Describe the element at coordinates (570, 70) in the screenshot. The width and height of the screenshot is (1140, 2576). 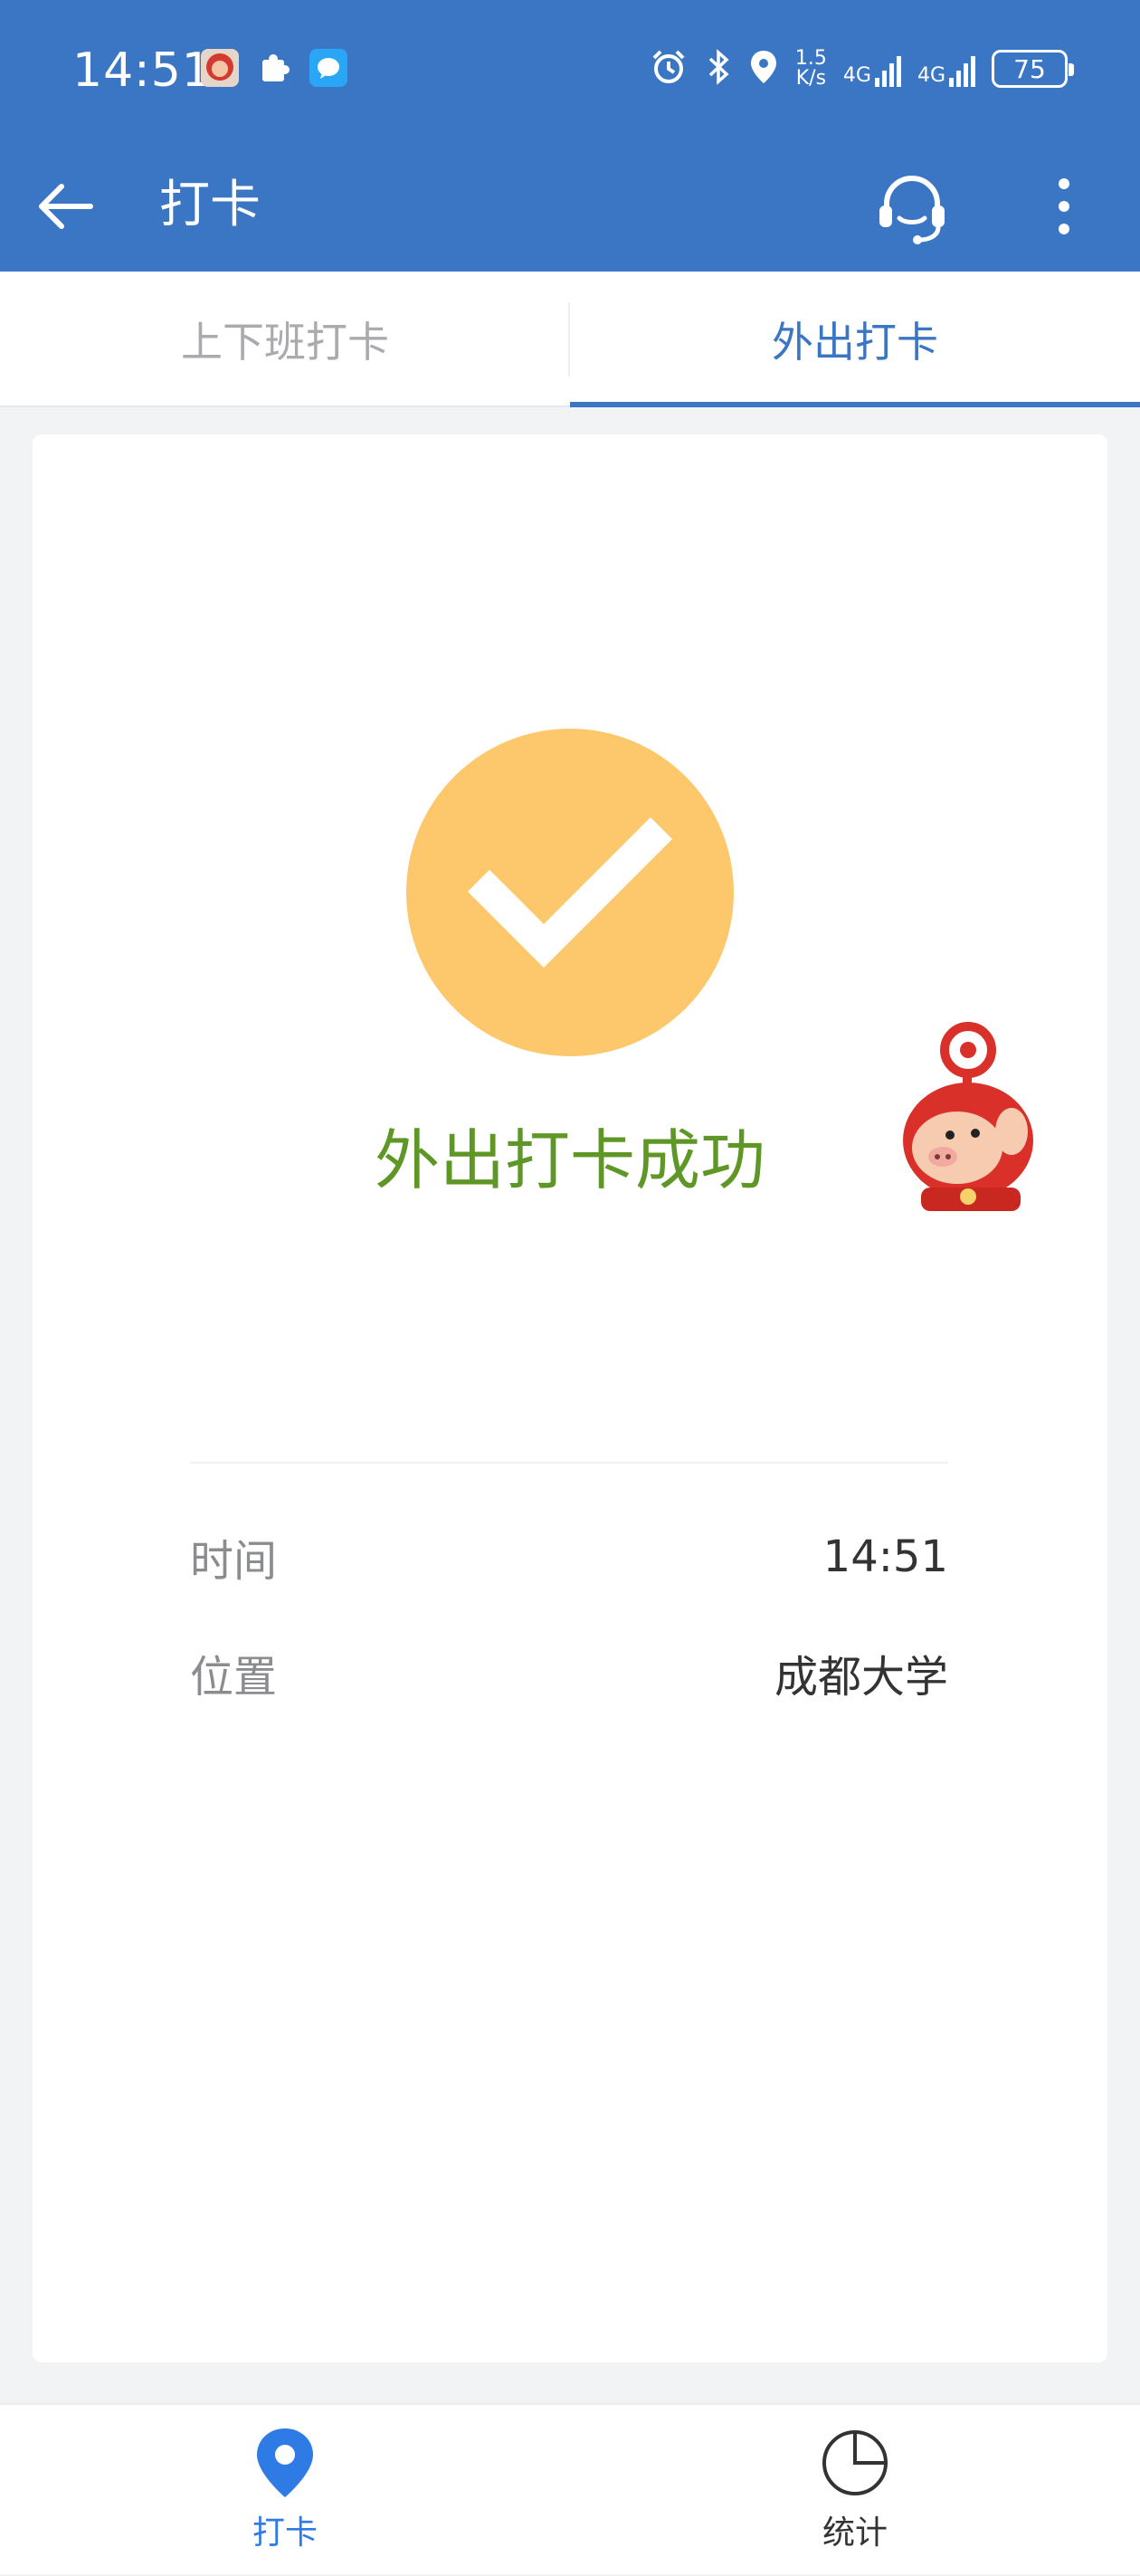
I see `status-bar: 14:51 1.5 K/s 4G 4G 75` at that location.